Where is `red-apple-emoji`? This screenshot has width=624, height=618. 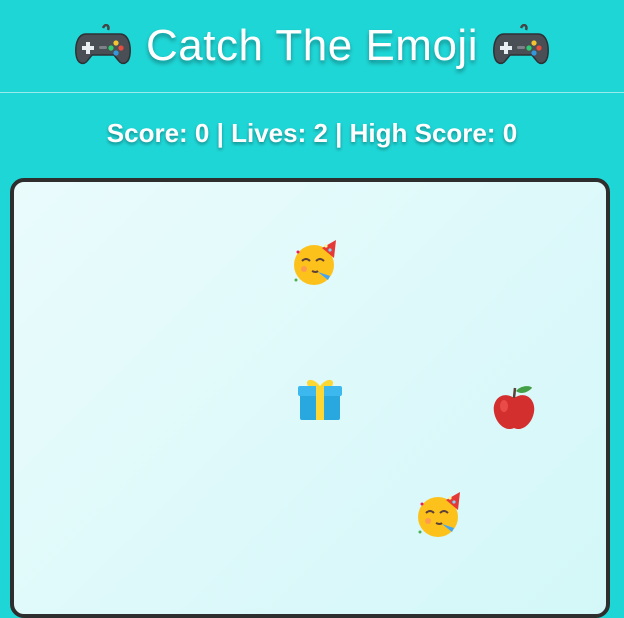 red-apple-emoji is located at coordinates (514, 408).